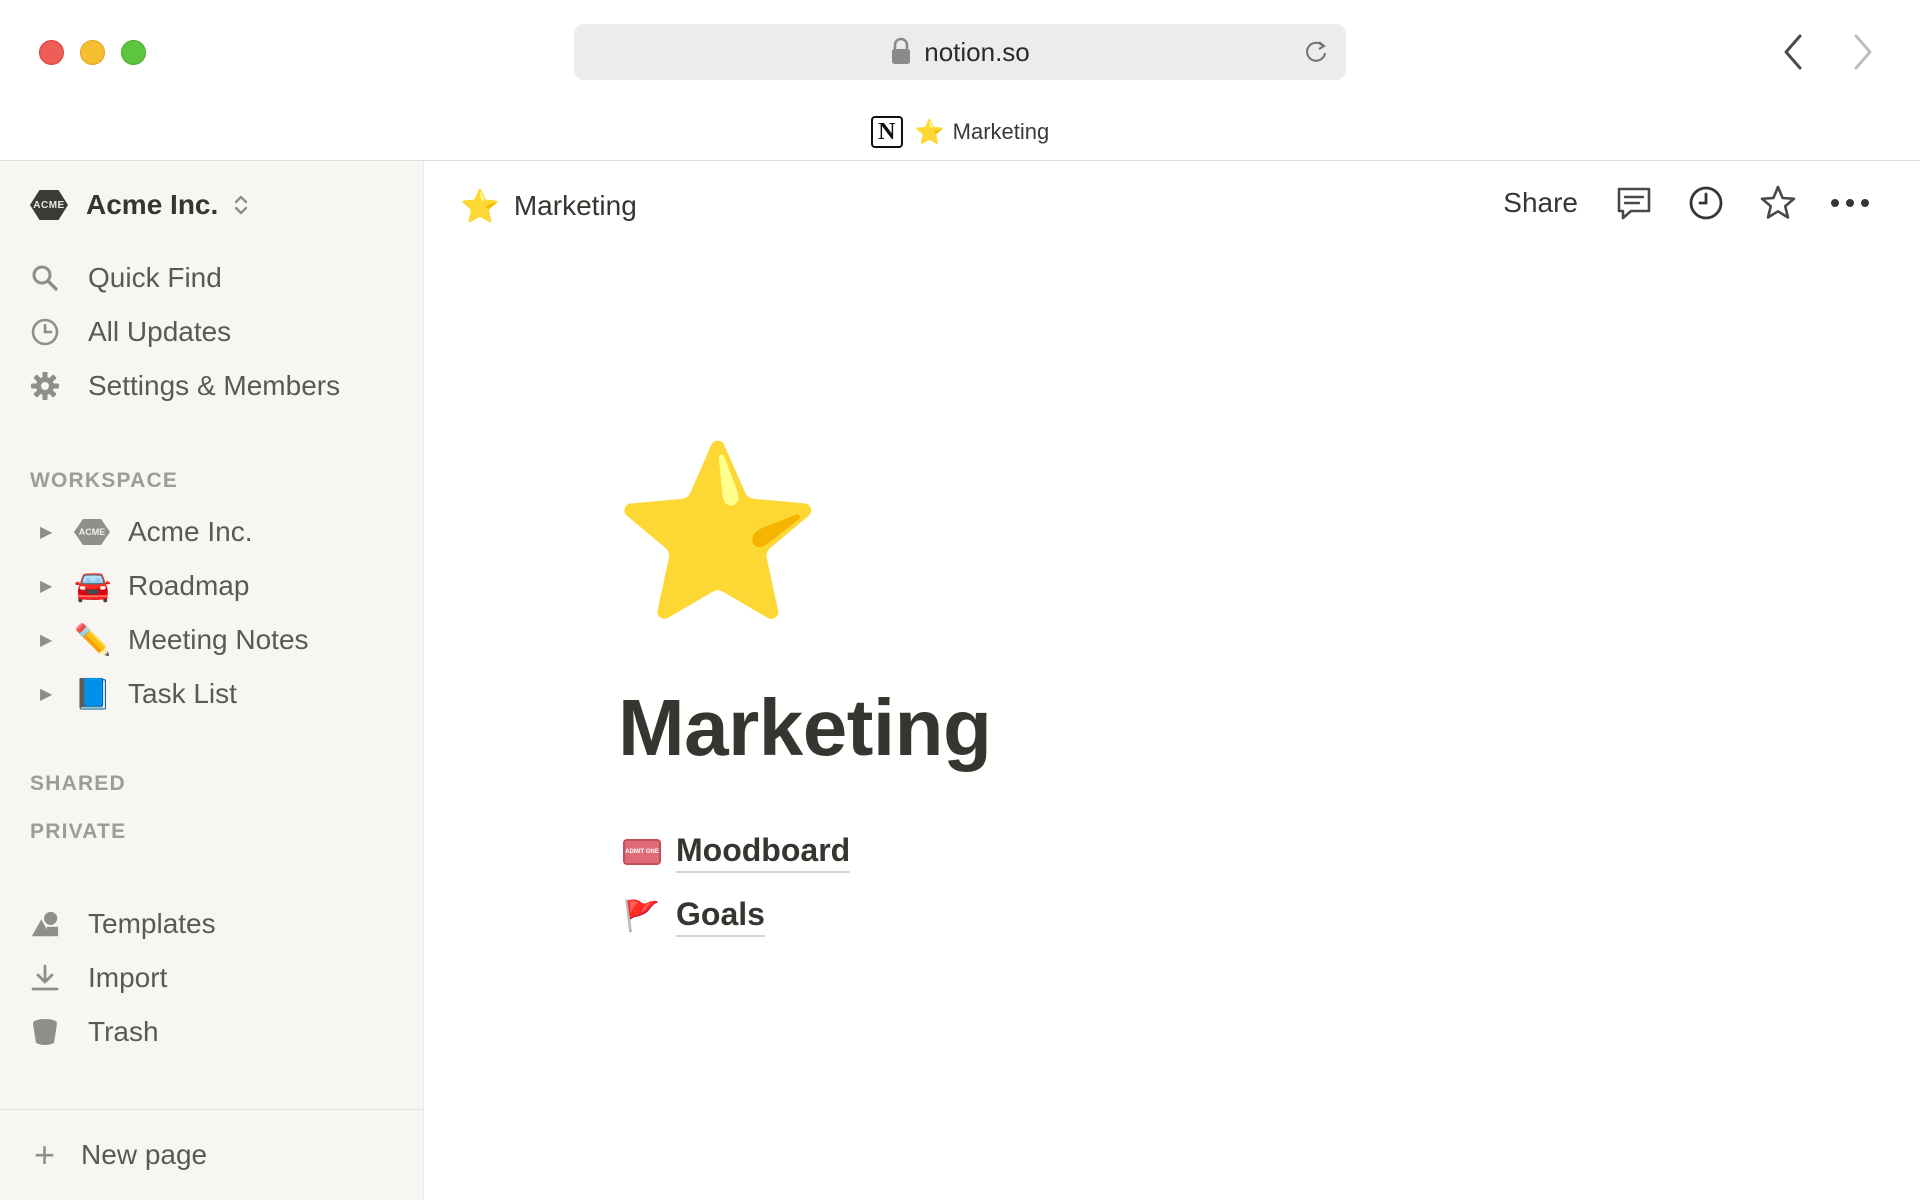  What do you see at coordinates (218, 639) in the screenshot?
I see `sidebar-page-label: Meeting Notes` at bounding box center [218, 639].